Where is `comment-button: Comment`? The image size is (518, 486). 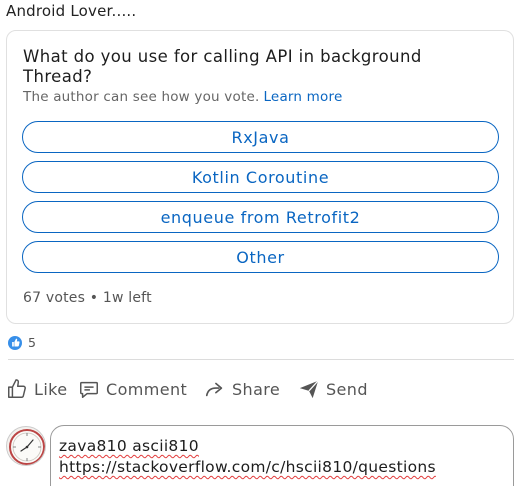
comment-button: Comment is located at coordinates (132, 389).